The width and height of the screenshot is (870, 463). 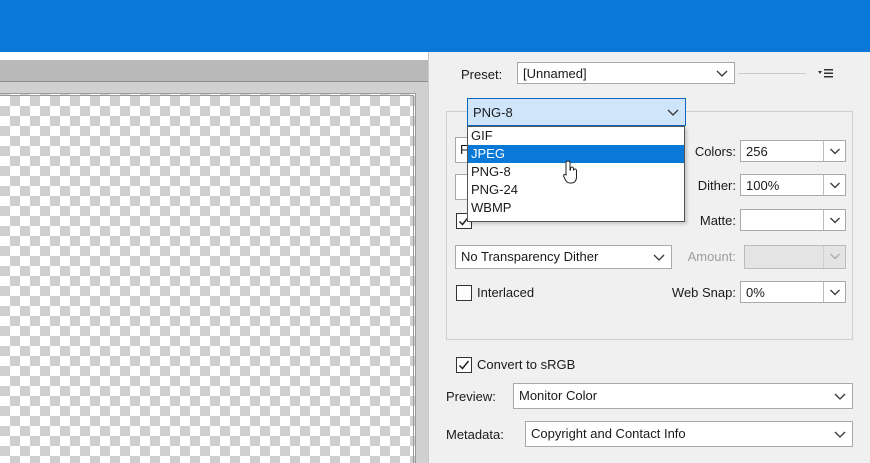 What do you see at coordinates (626, 73) in the screenshot?
I see `preset-select: [Unnamed]` at bounding box center [626, 73].